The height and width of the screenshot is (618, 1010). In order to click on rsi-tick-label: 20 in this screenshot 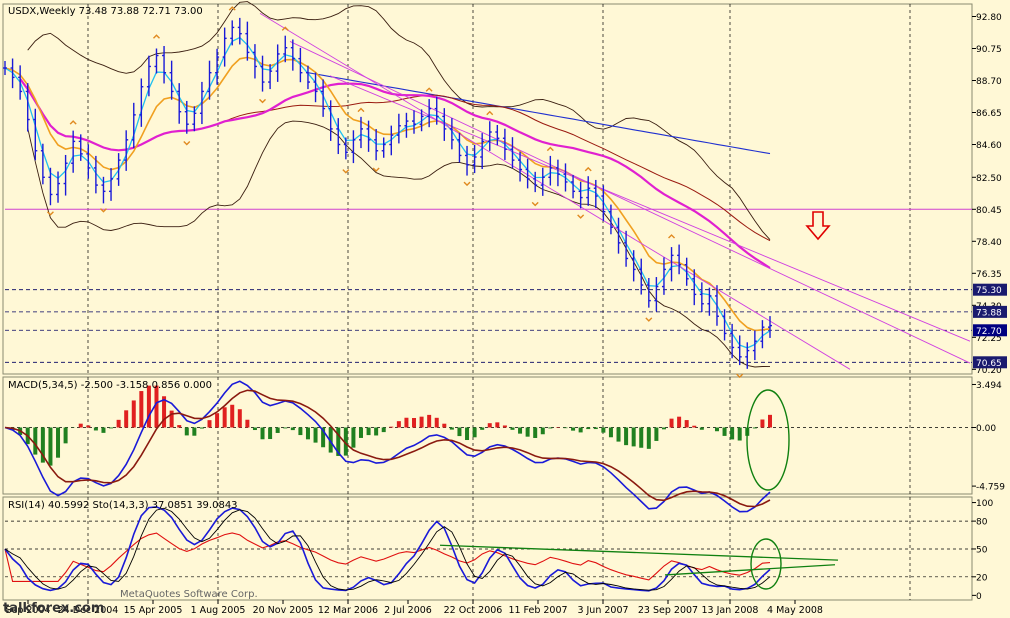, I will do `click(982, 578)`.